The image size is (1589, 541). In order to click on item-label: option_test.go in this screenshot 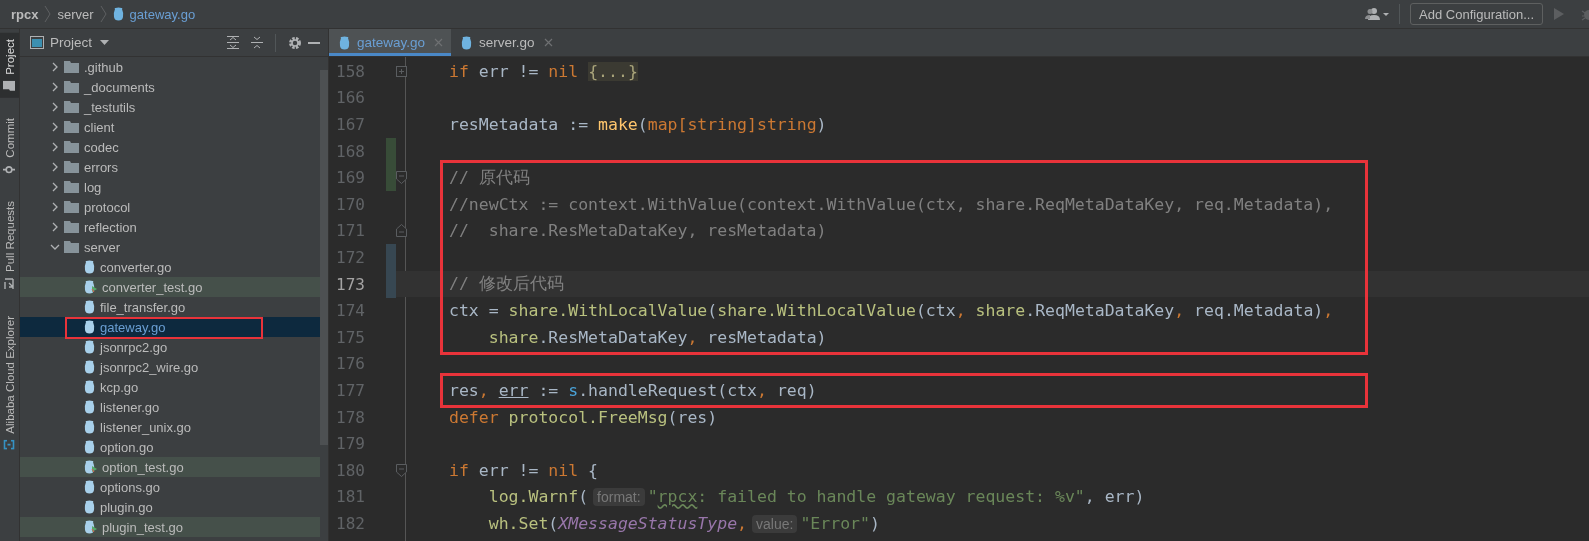, I will do `click(143, 467)`.